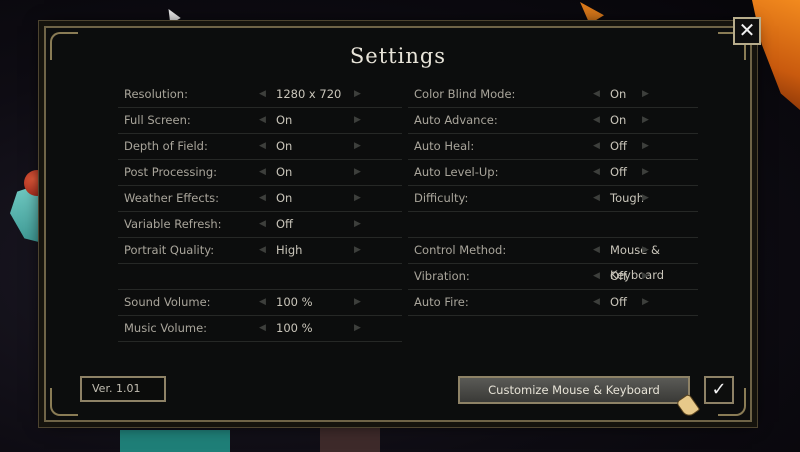 The width and height of the screenshot is (800, 452). Describe the element at coordinates (175, 441) in the screenshot. I see `background-cloth` at that location.